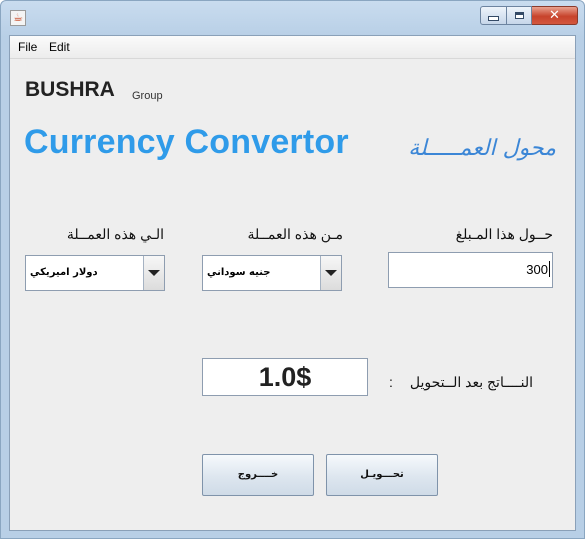 This screenshot has height=539, width=585. I want to click on window-controls: ✕, so click(529, 15).